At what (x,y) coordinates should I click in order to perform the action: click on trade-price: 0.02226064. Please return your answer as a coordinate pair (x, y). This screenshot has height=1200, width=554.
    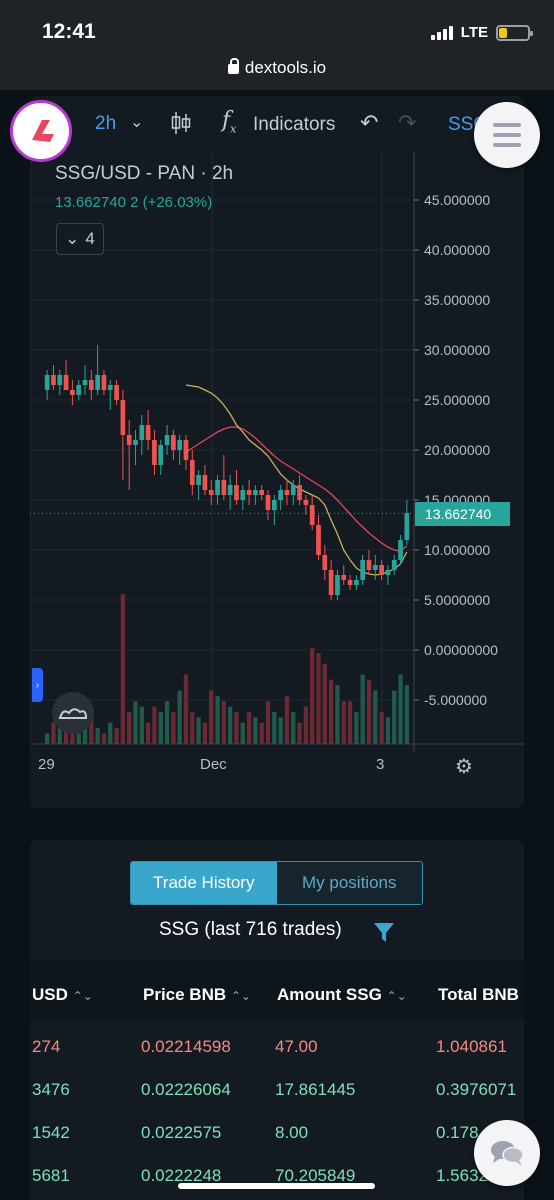
    Looking at the image, I should click on (186, 1089).